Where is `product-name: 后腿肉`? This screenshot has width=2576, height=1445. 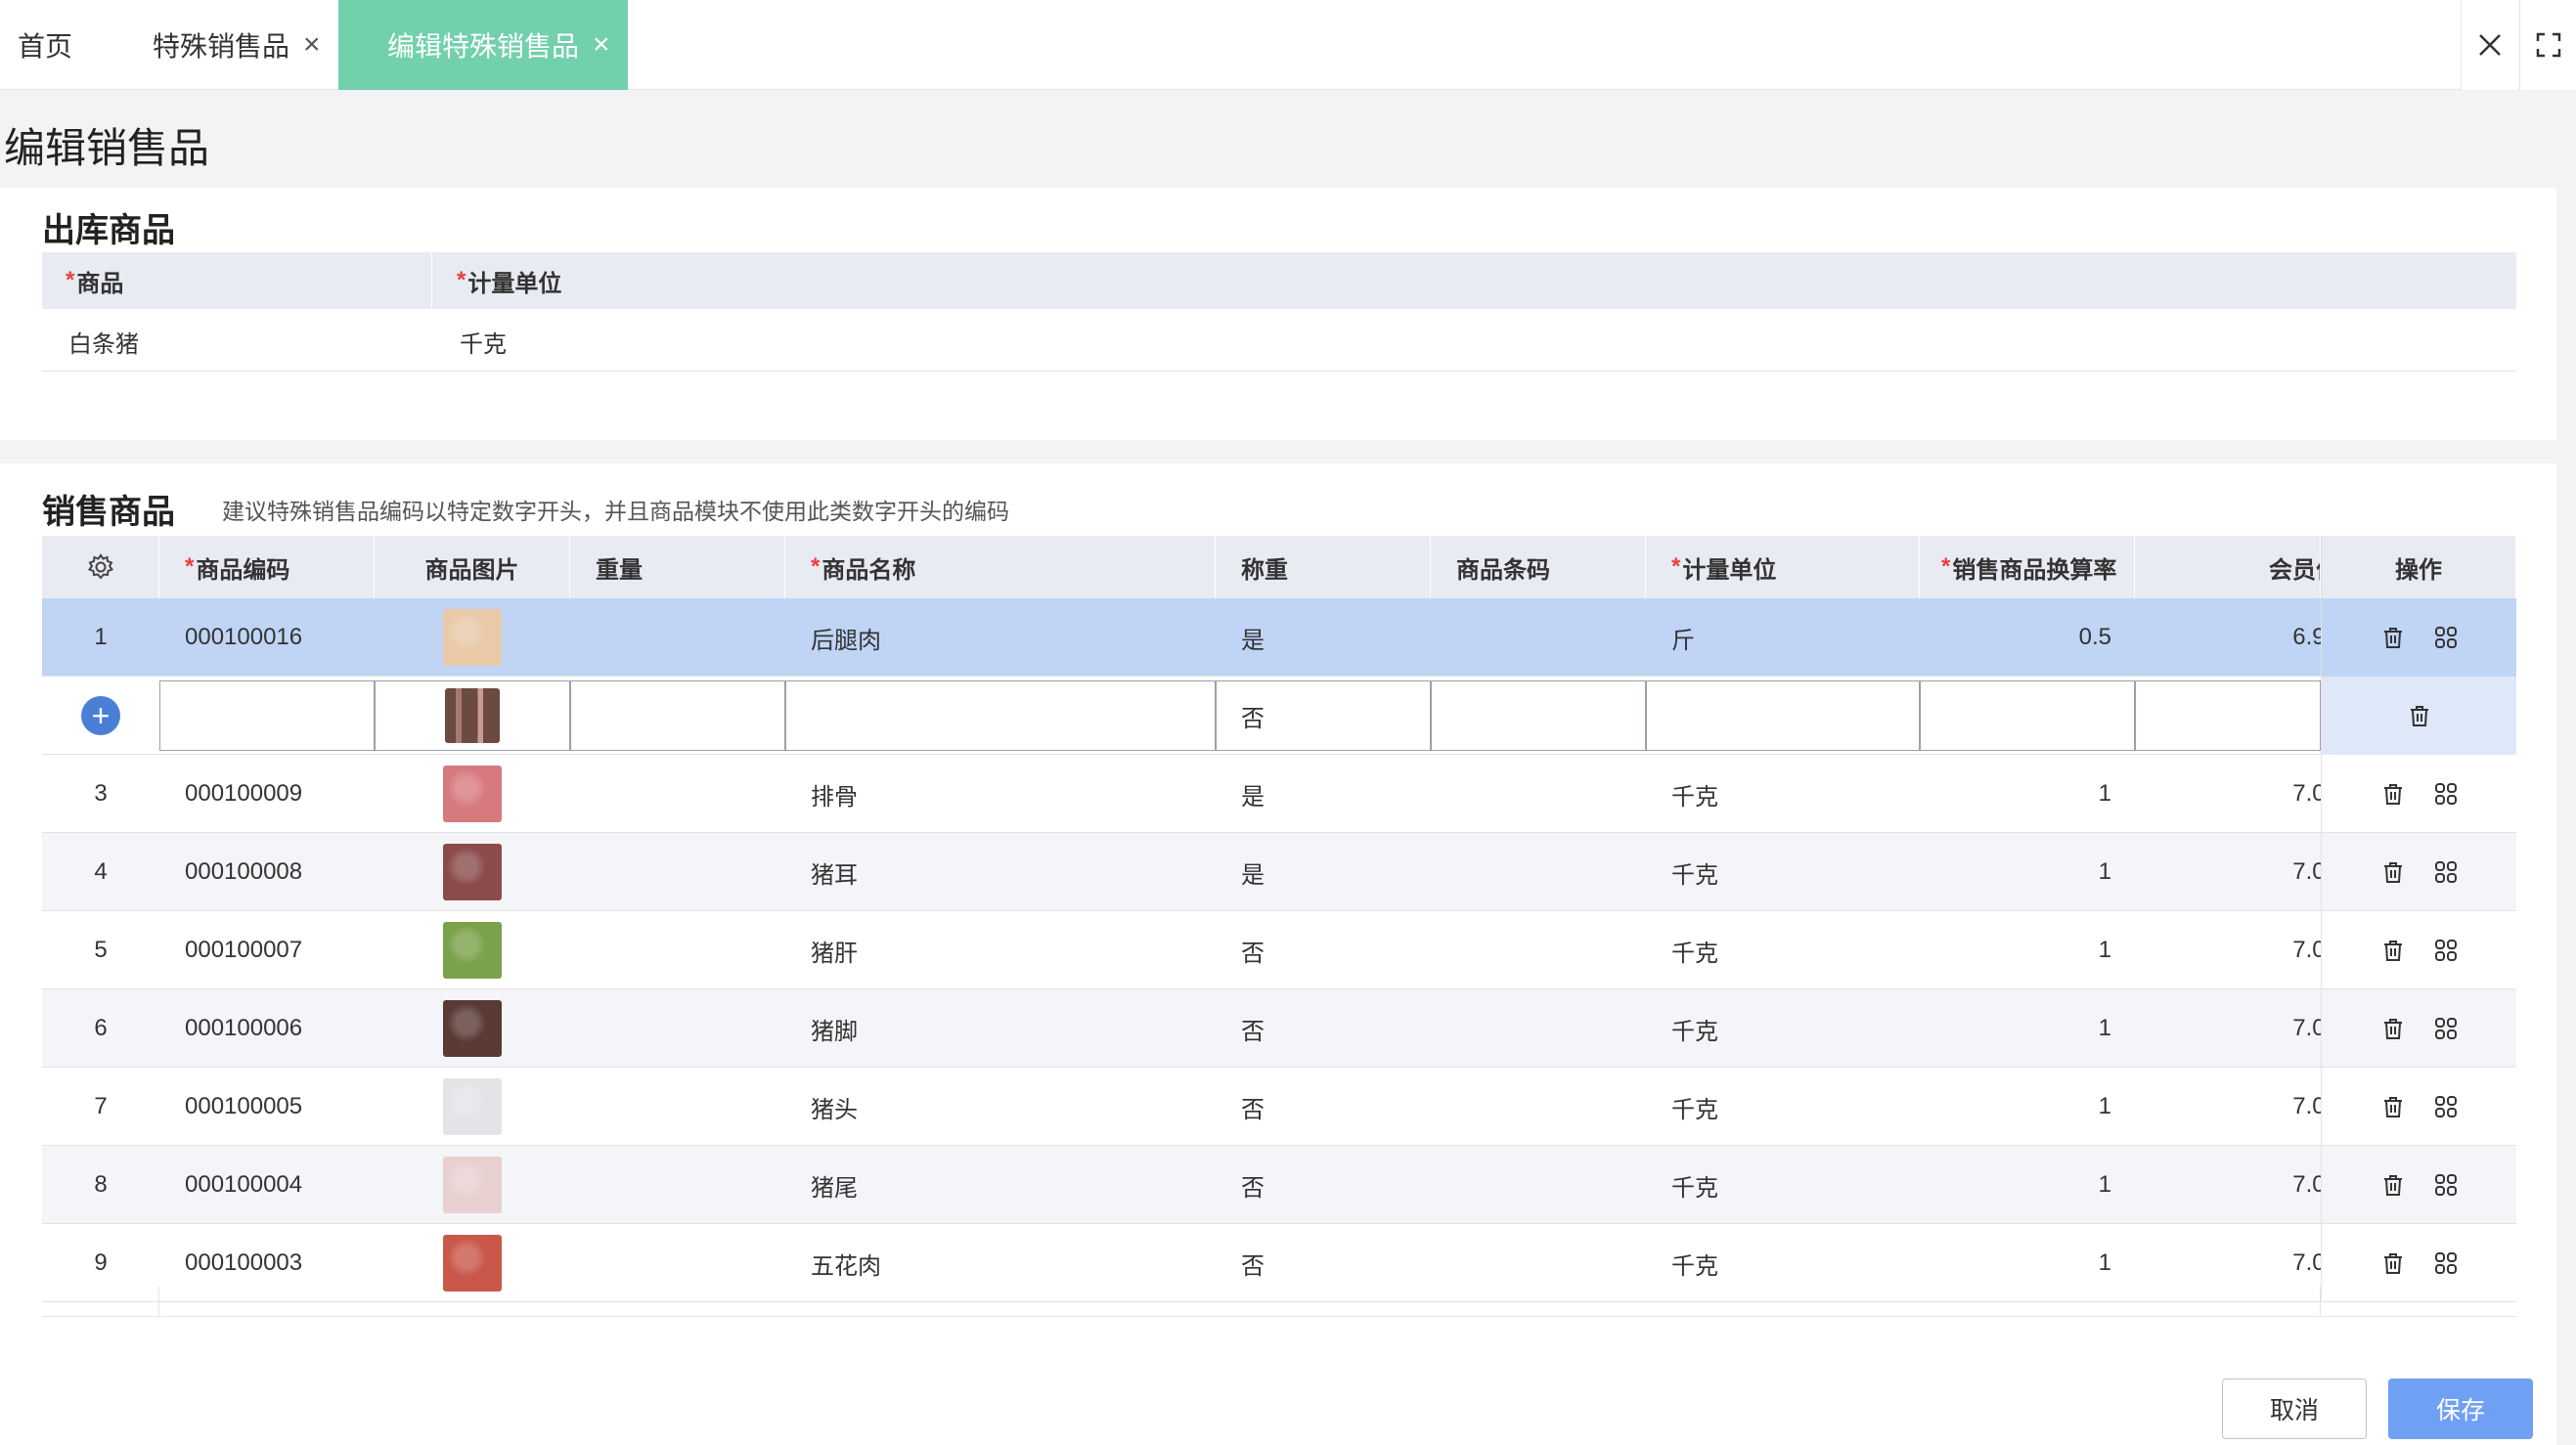 product-name: 后腿肉 is located at coordinates (846, 640).